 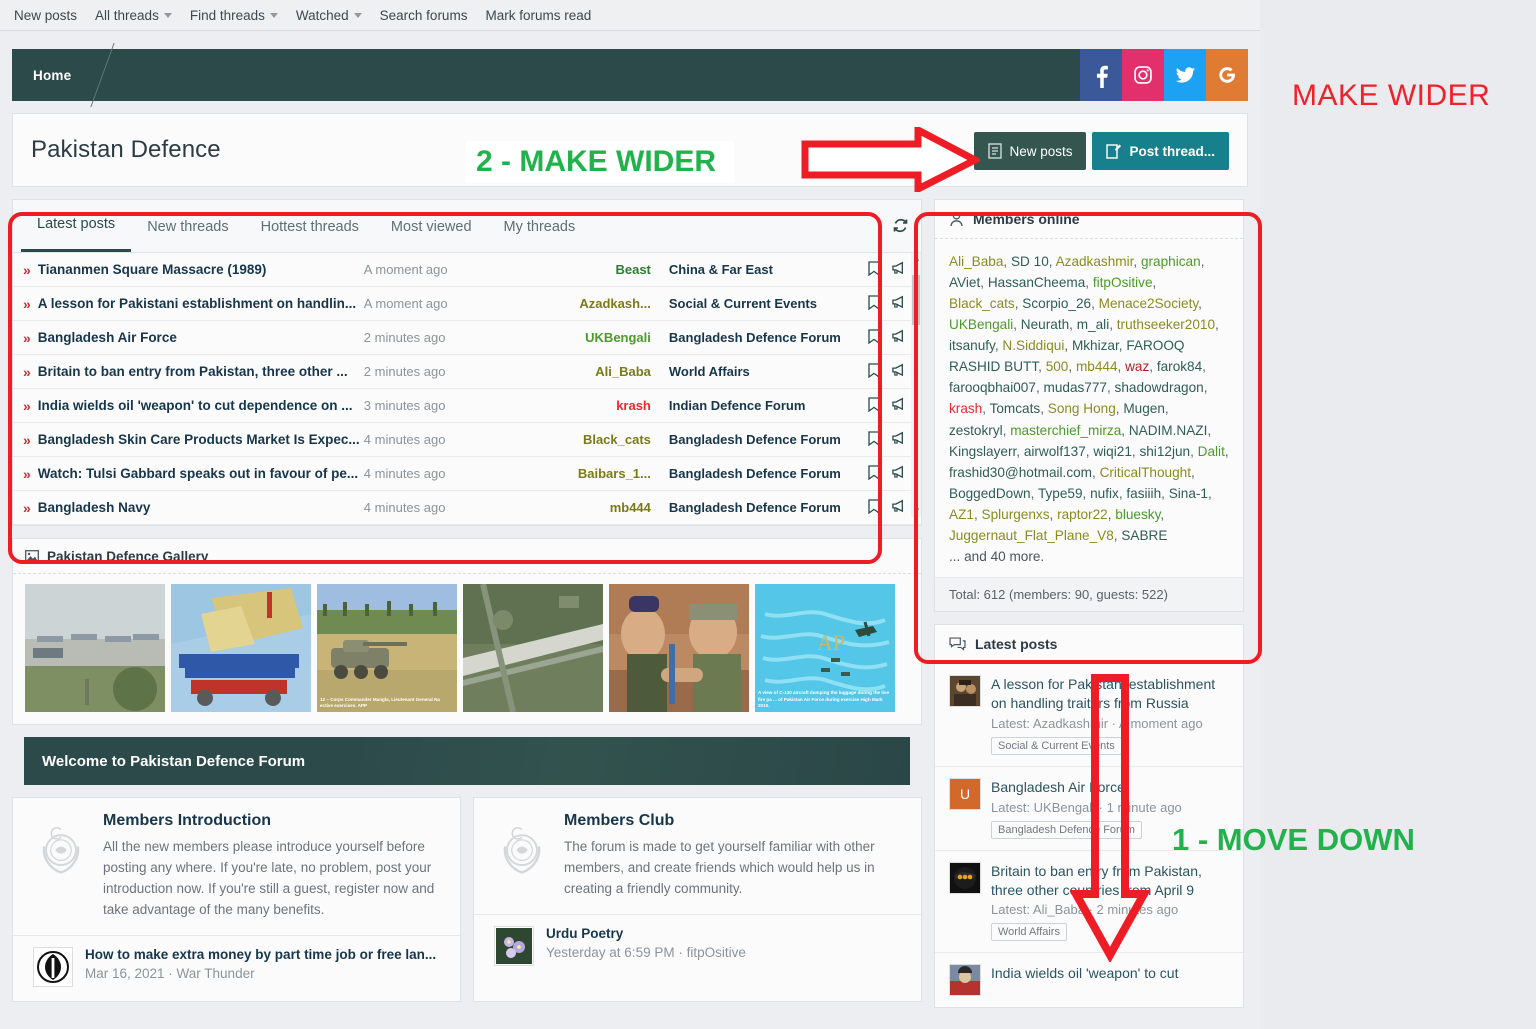 What do you see at coordinates (1075, 387) in the screenshot?
I see `member-link: mudas777` at bounding box center [1075, 387].